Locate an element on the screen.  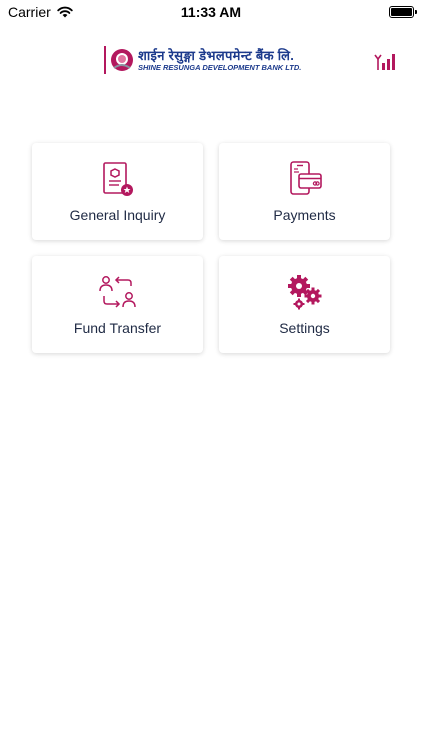
settings-card: Settings is located at coordinates (304, 304).